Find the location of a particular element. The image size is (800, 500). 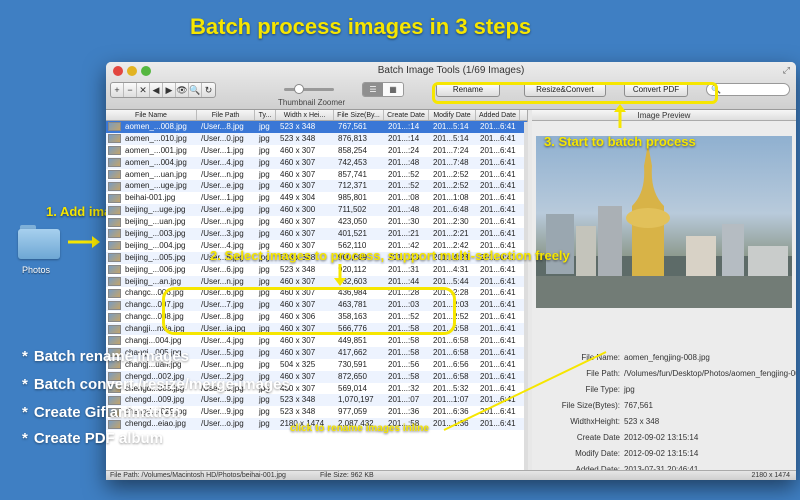

metadata-value: 2012-09-02 13:15:14 is located at coordinates (661, 453).